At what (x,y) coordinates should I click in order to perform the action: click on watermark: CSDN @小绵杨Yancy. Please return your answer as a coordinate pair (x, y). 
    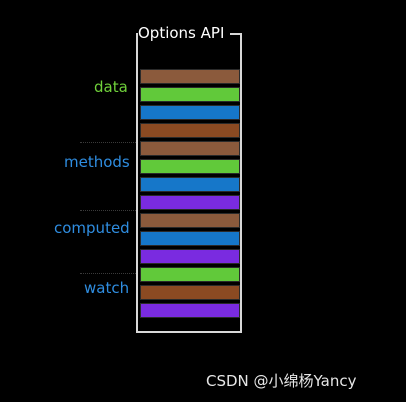
    Looking at the image, I should click on (281, 381).